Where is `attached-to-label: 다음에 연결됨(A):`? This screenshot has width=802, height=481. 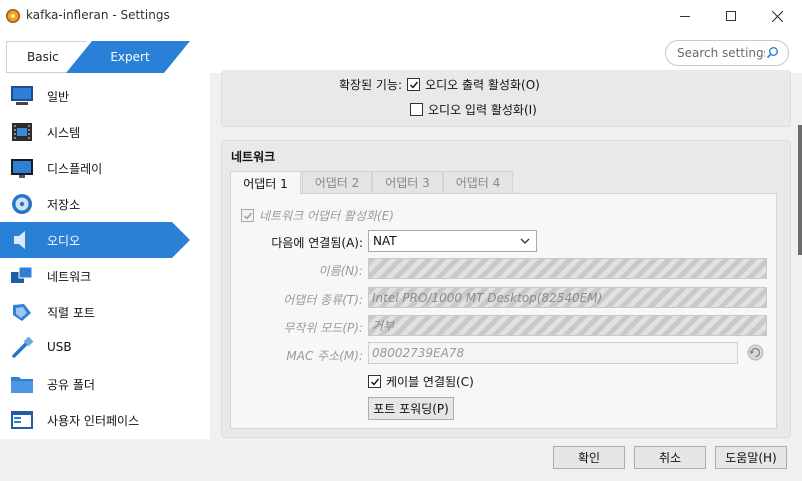
attached-to-label: 다음에 연결됨(A): is located at coordinates (317, 243).